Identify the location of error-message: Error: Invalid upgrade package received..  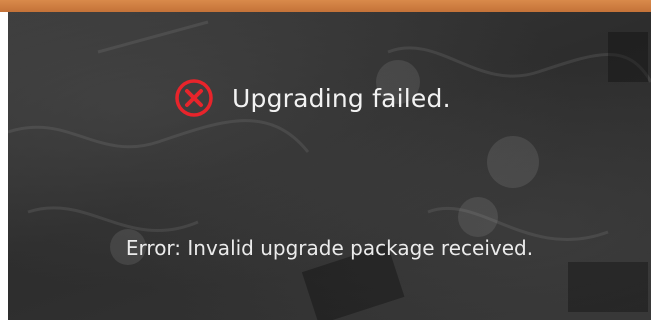
(329, 248).